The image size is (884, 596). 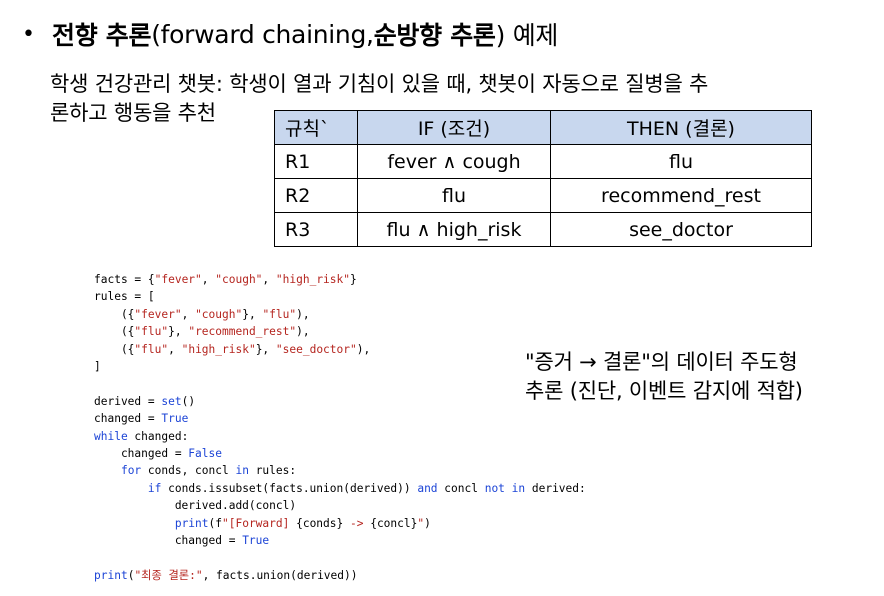 I want to click on code-token: {concl}, so click(x=394, y=523).